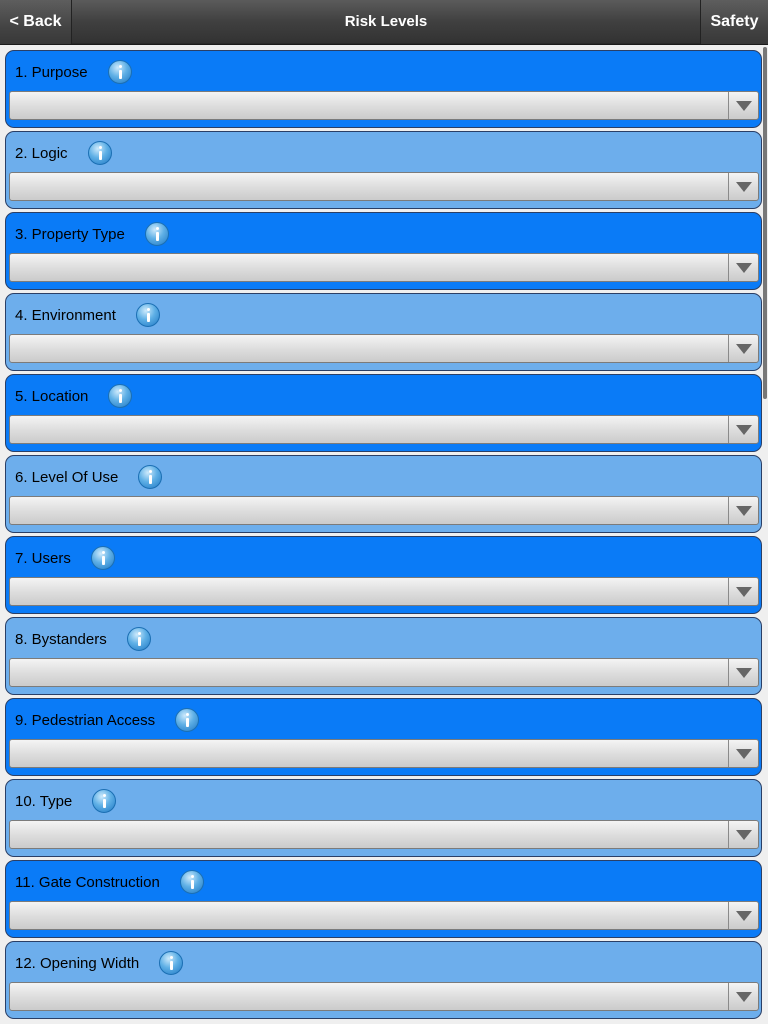 The width and height of the screenshot is (768, 1024). I want to click on question-card-property-type: 3. Property Type, so click(383, 251).